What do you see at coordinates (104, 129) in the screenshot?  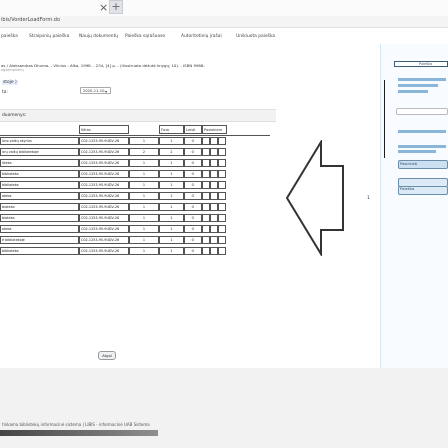 I see `header-cell-shelf: šifras` at bounding box center [104, 129].